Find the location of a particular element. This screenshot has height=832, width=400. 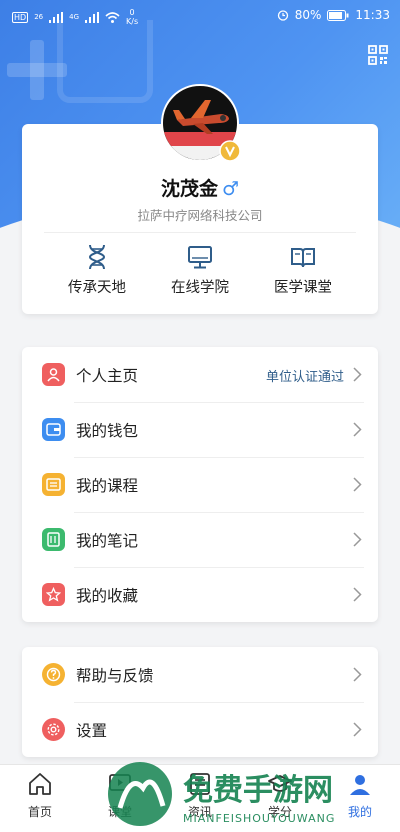

vip-badge-icon is located at coordinates (230, 151).